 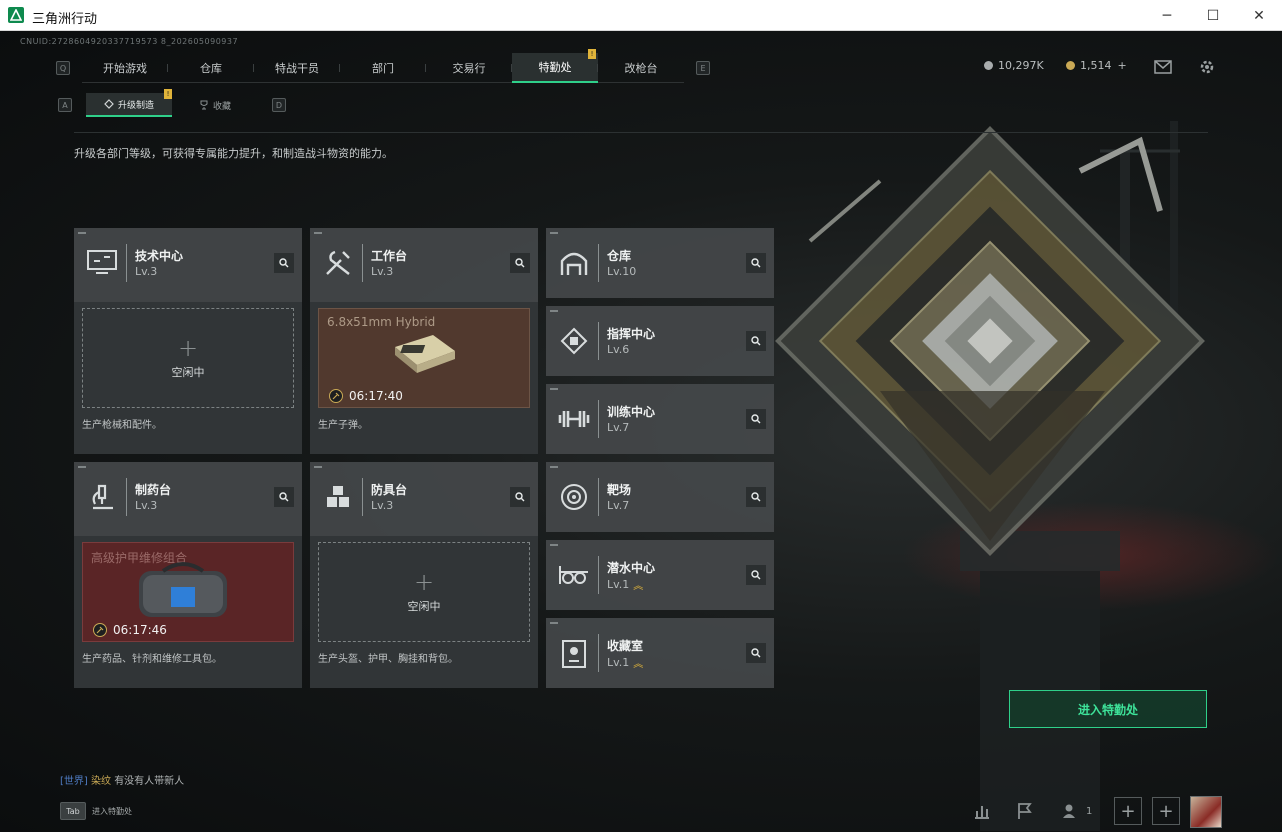 What do you see at coordinates (130, 630) in the screenshot?
I see `production-timer: 06:17:46` at bounding box center [130, 630].